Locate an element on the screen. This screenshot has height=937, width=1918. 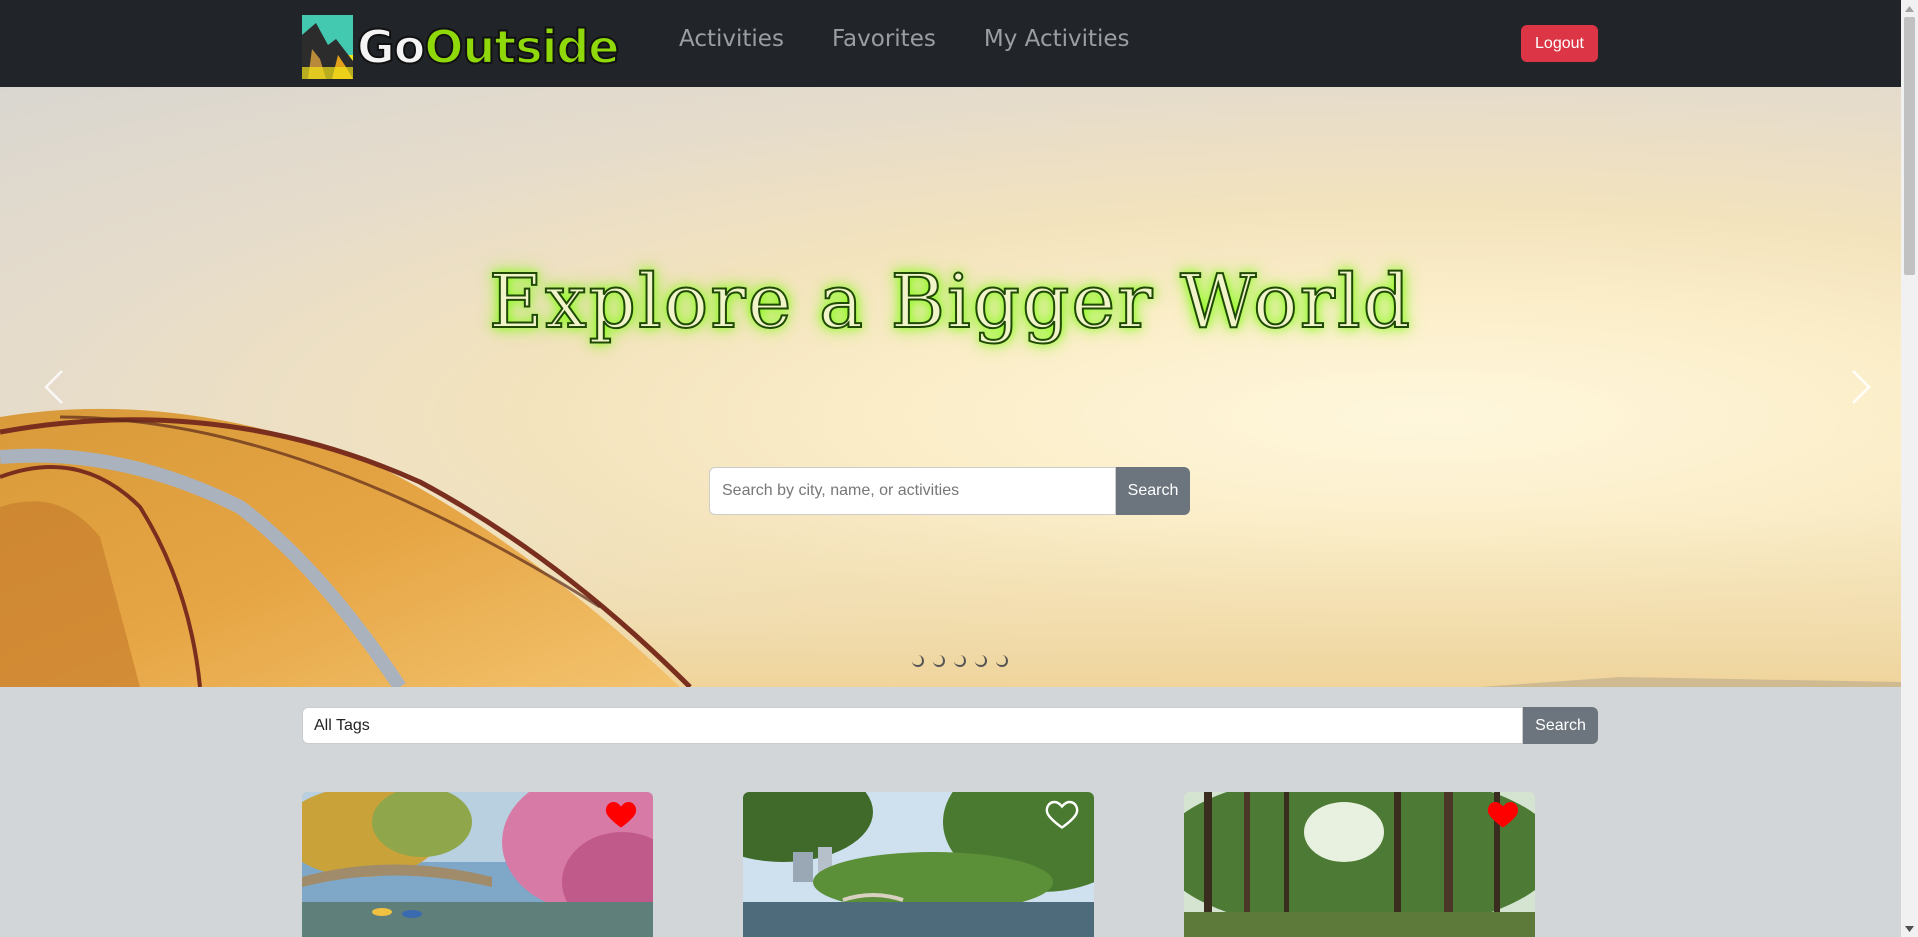
hero-title: Explore a Bigger World is located at coordinates (950, 302).